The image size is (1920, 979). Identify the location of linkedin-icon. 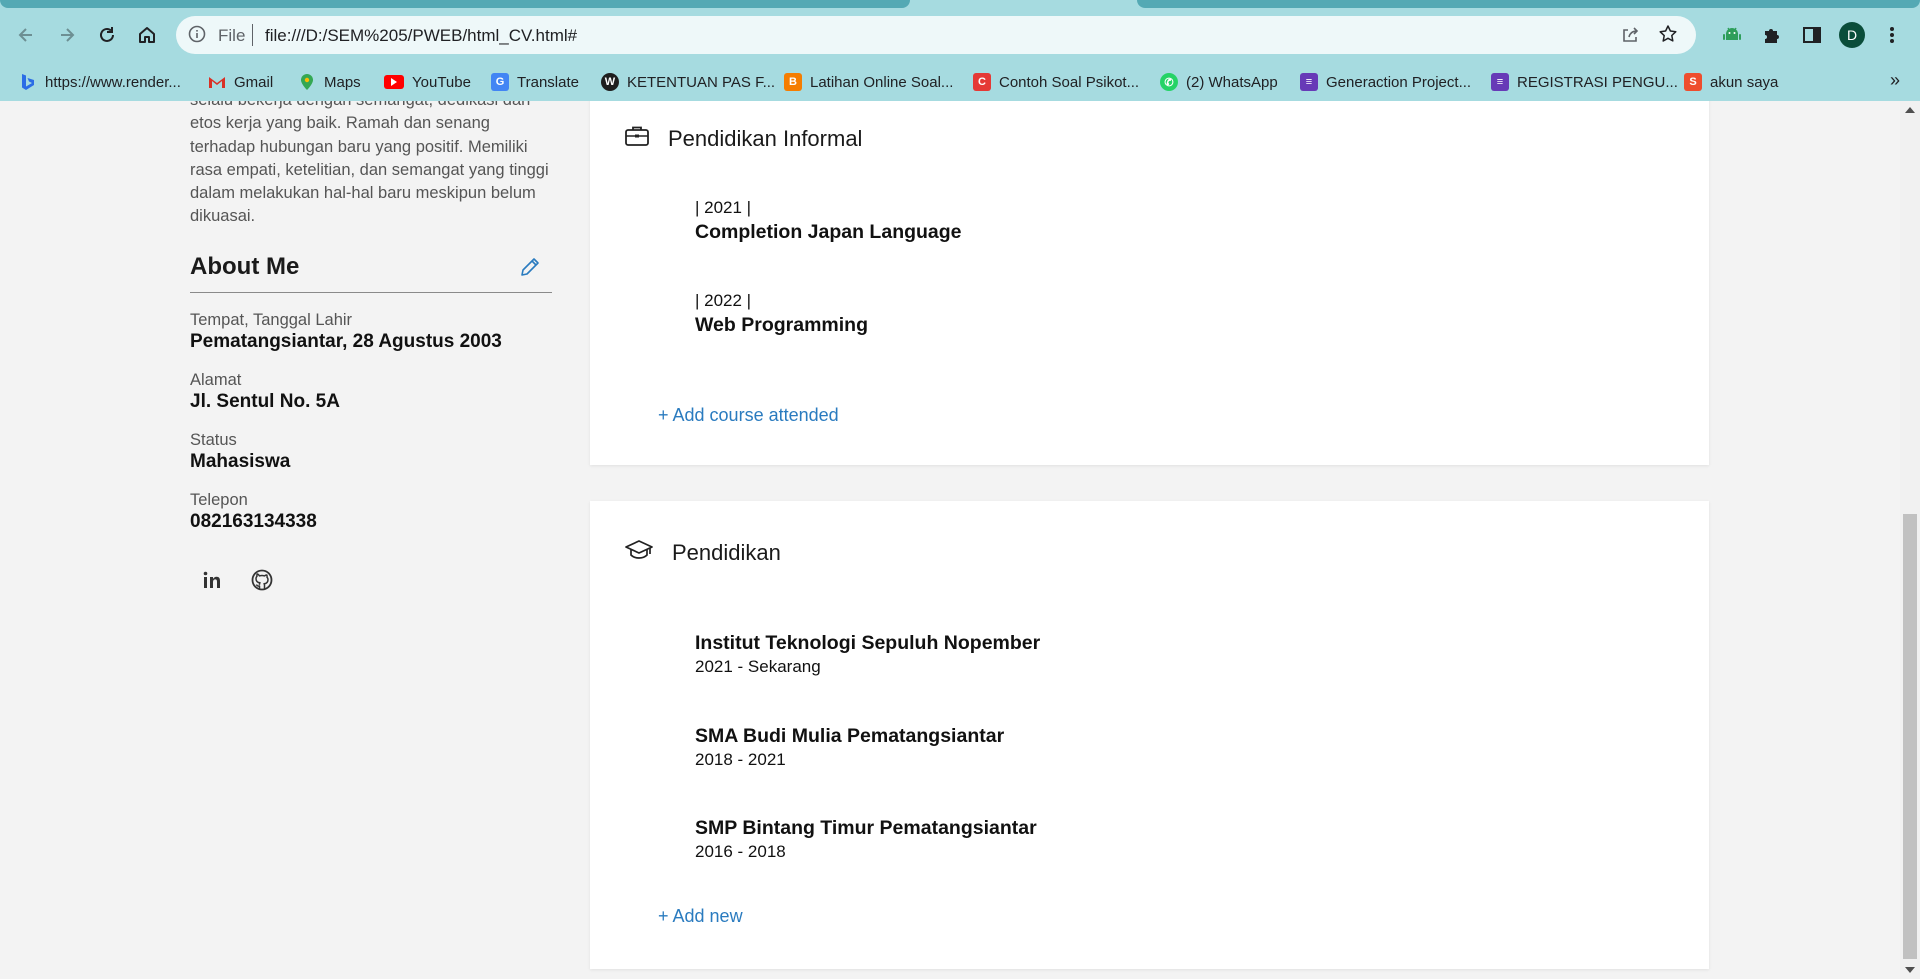
(212, 580).